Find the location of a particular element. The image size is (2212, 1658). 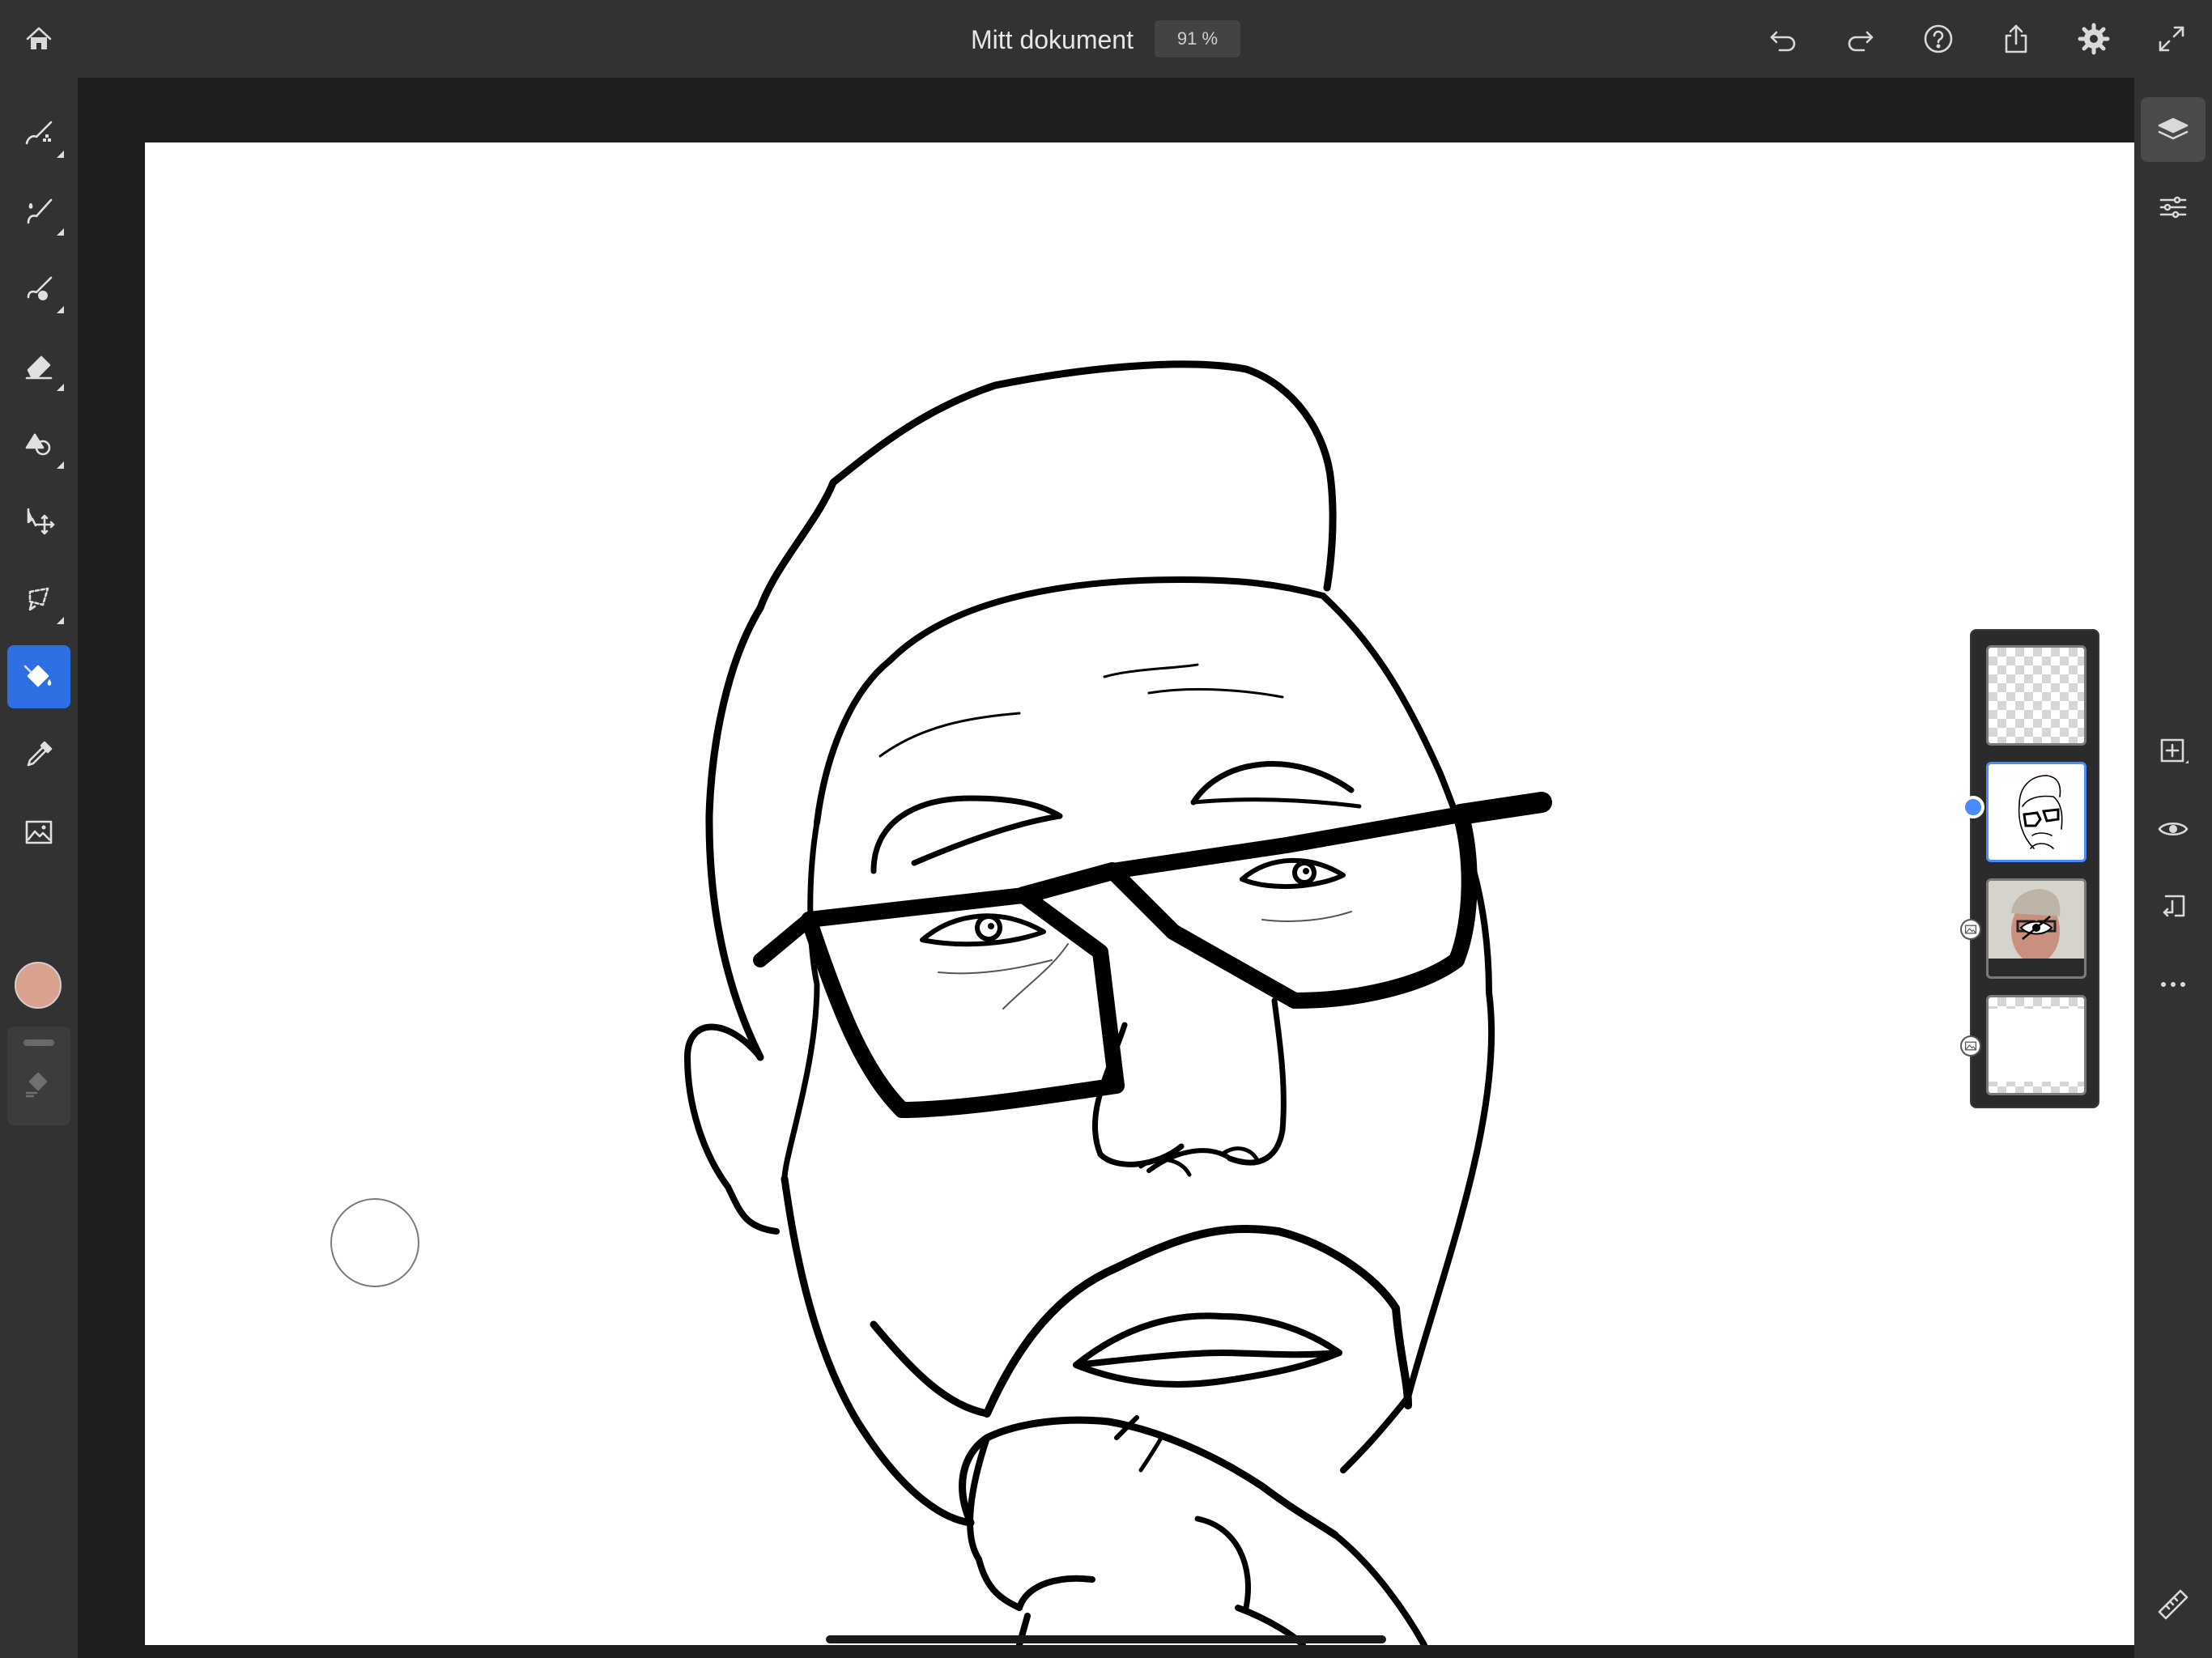

document-title: Mitt dokument is located at coordinates (1053, 39).